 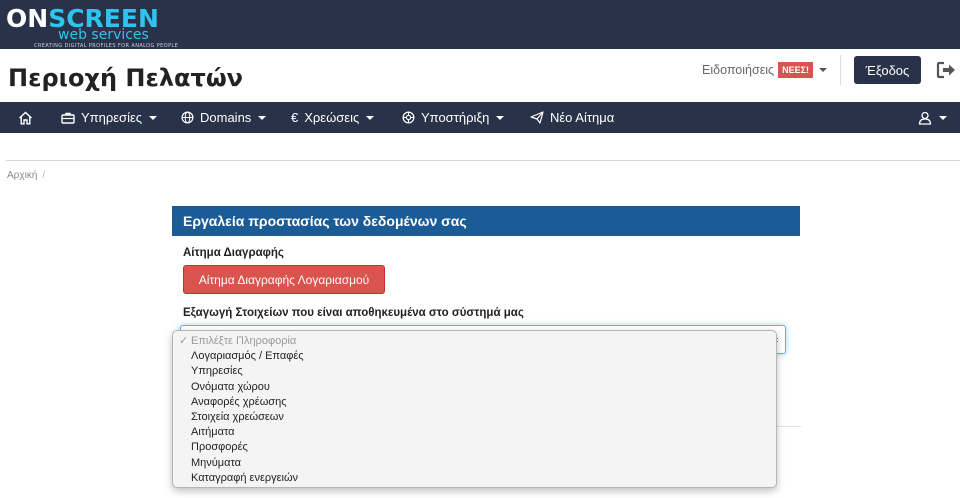 What do you see at coordinates (887, 70) in the screenshot?
I see `logout-button: Έξοδος` at bounding box center [887, 70].